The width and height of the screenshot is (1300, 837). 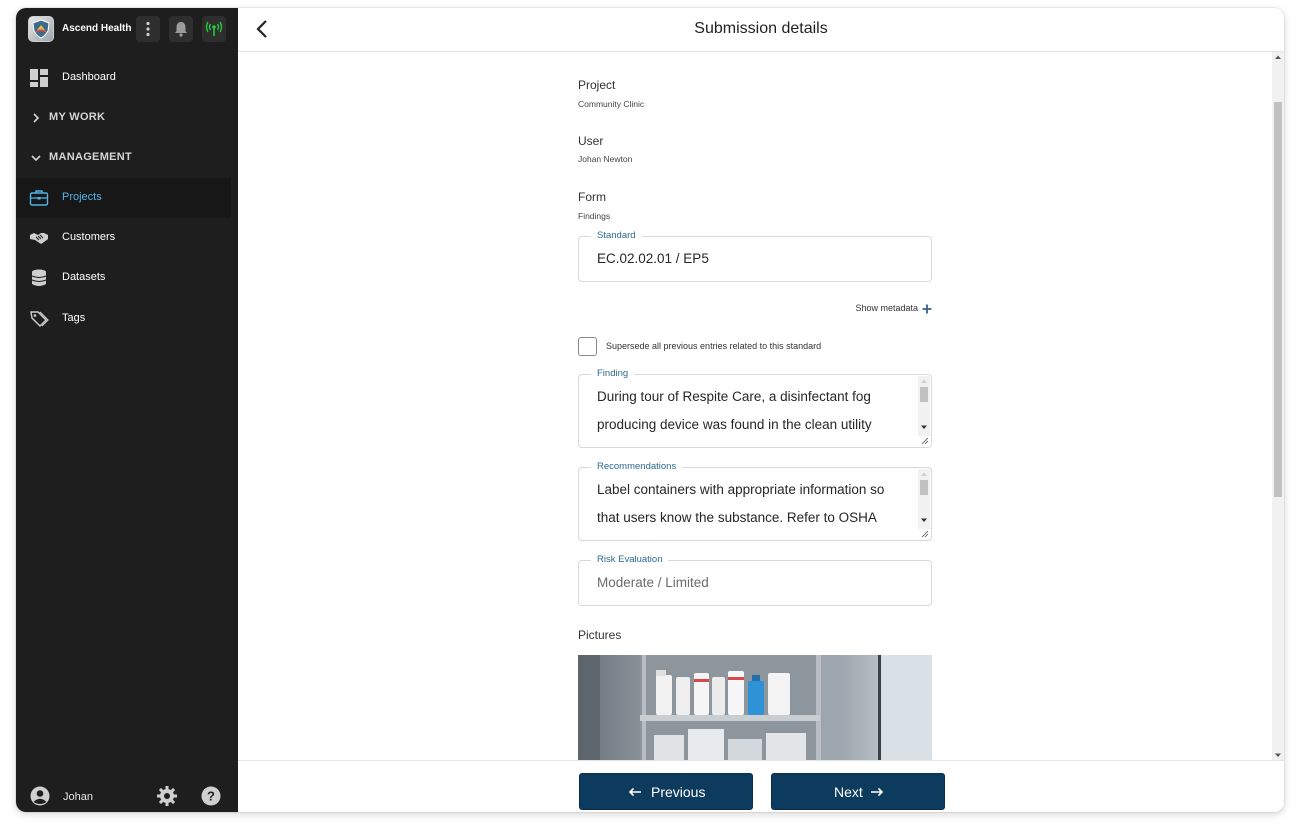 I want to click on arrow-left-icon, so click(x=634, y=792).